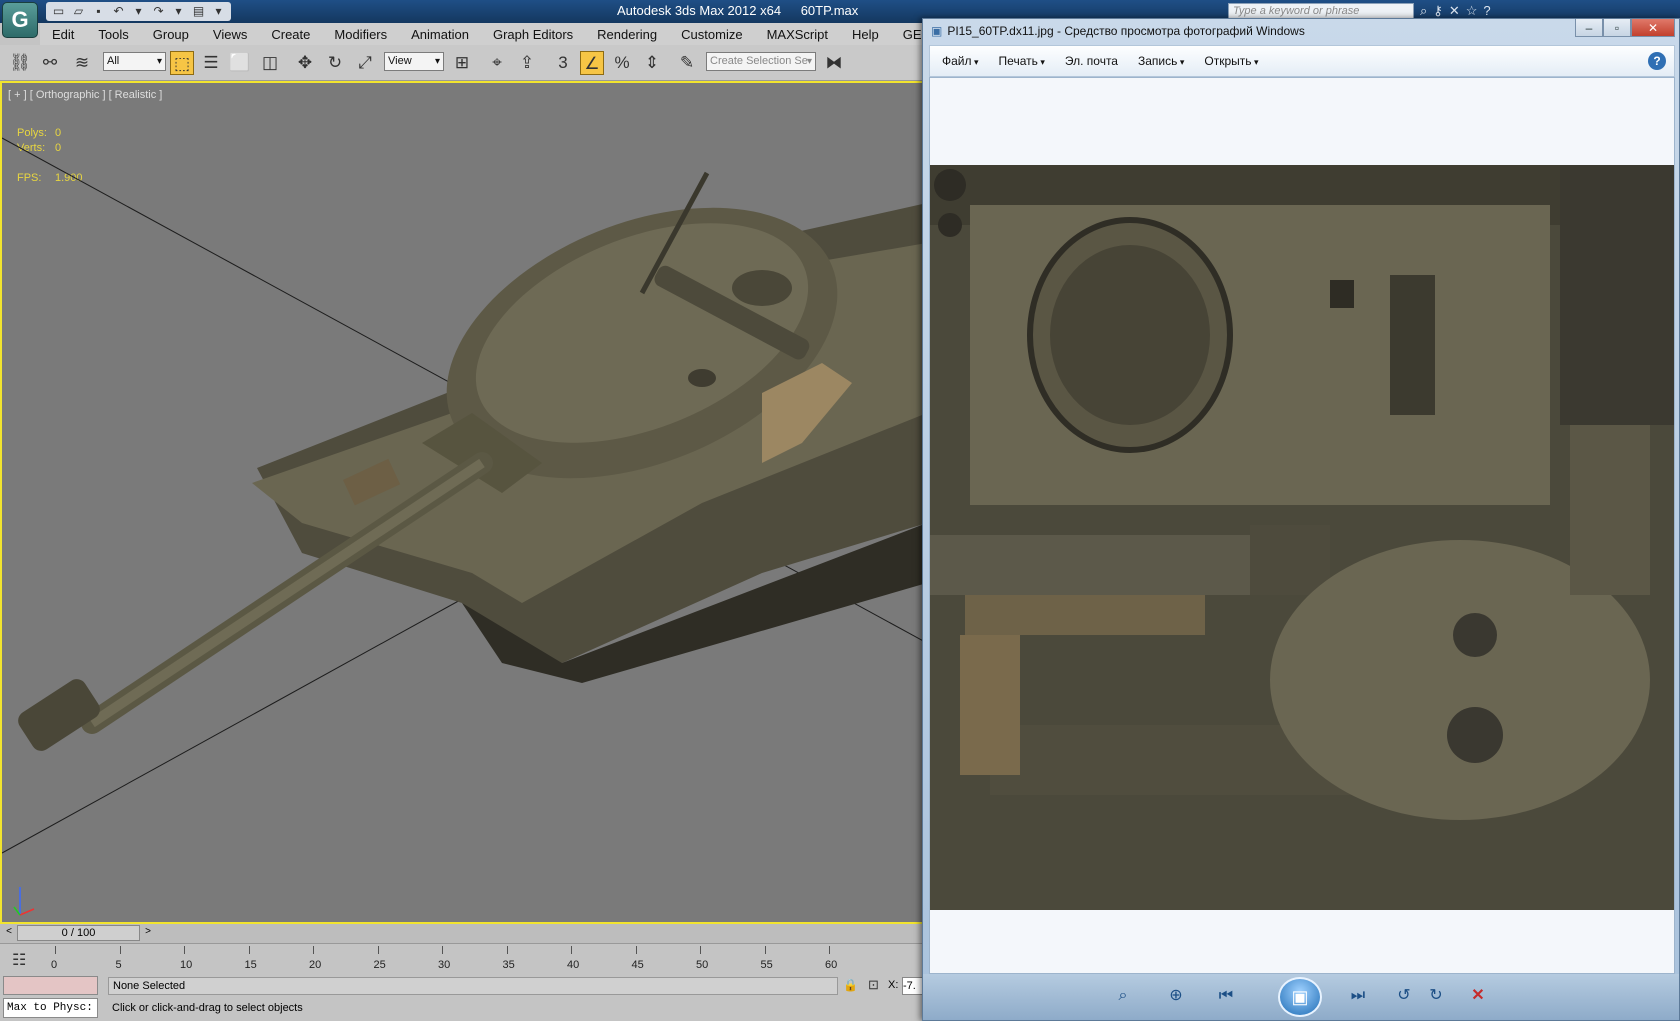 Image resolution: width=1680 pixels, height=1021 pixels. Describe the element at coordinates (1358, 996) in the screenshot. I see `next-icon: ⏭` at that location.